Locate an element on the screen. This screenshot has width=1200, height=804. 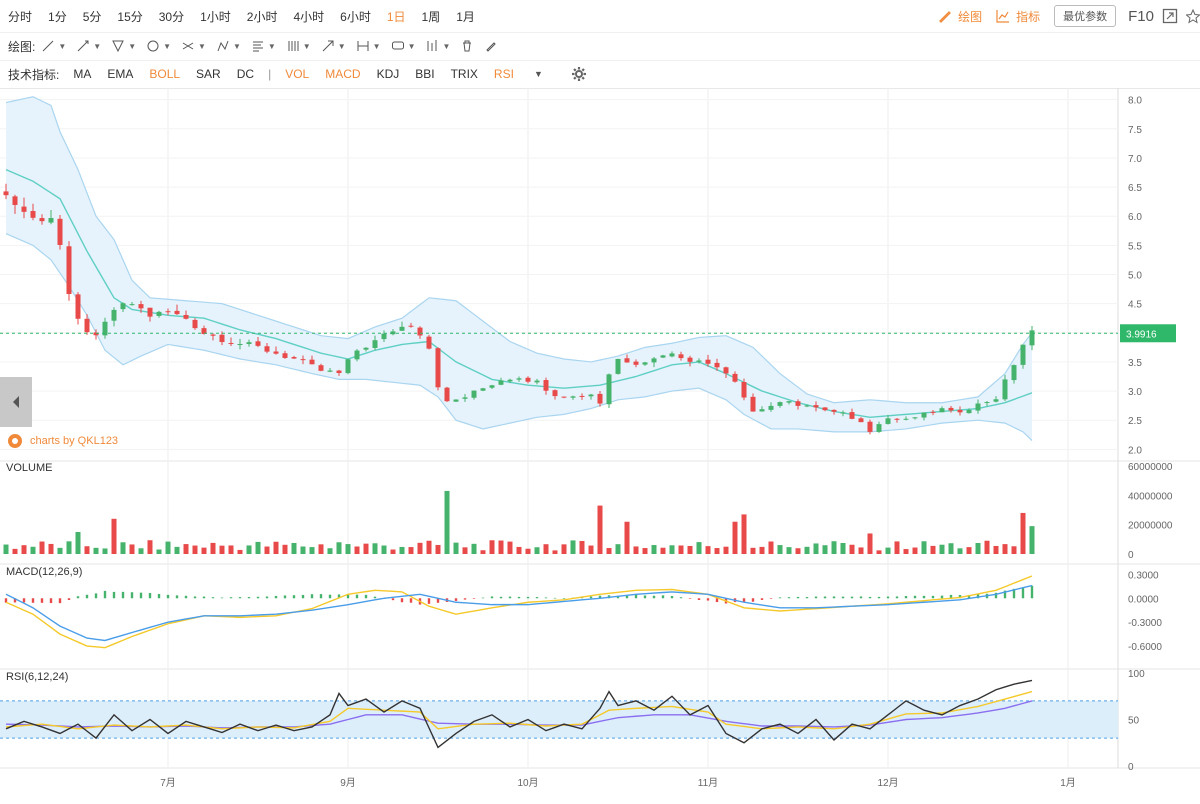
indicator-rsi: RSI is located at coordinates (504, 74).